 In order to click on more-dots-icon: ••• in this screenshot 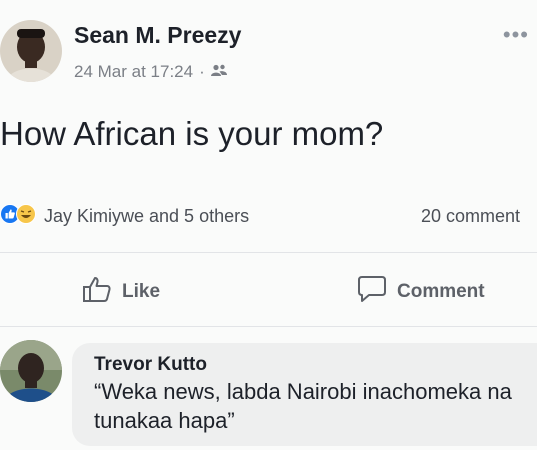, I will do `click(516, 35)`.